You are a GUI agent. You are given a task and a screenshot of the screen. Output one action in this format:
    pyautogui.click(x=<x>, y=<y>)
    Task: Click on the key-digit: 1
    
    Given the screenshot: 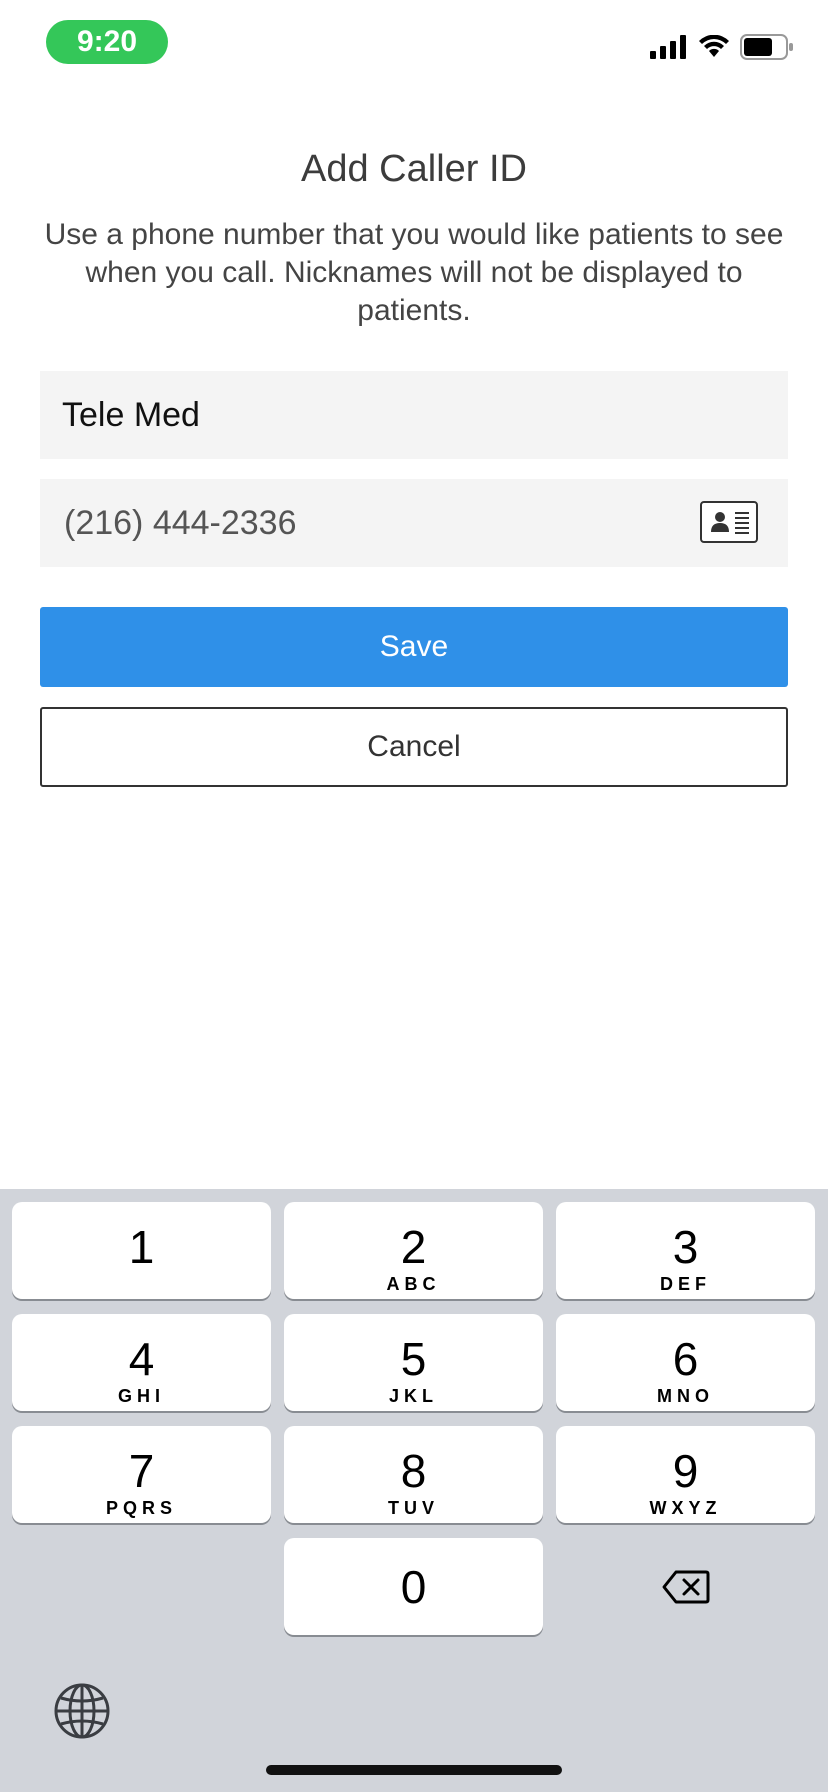 What is the action you would take?
    pyautogui.click(x=141, y=1247)
    